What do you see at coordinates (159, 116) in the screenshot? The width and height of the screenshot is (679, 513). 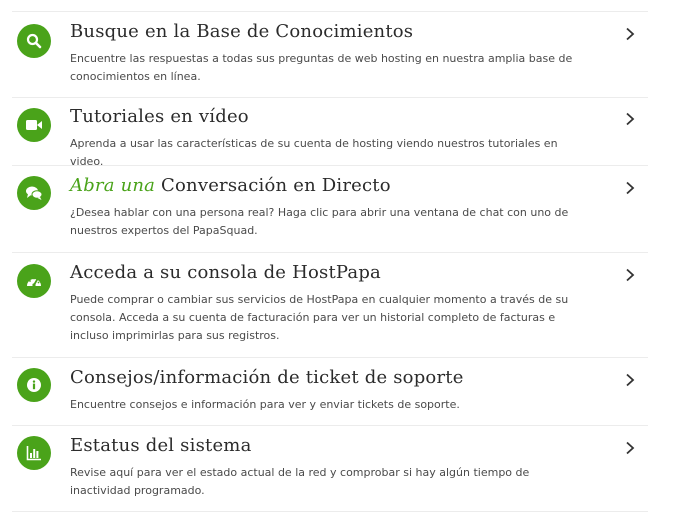 I see `item-title: Tutoriales en vídeo` at bounding box center [159, 116].